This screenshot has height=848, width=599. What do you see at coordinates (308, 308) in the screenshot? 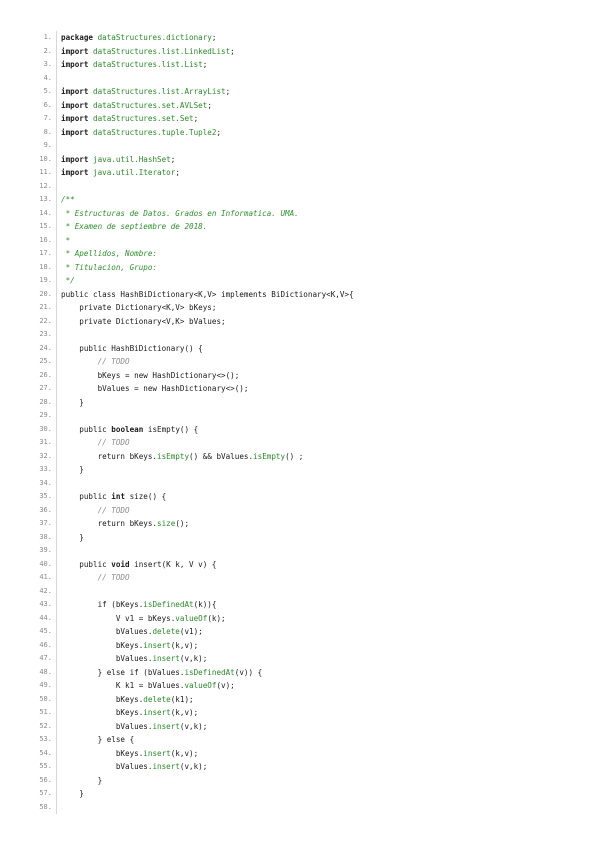
I see `code-line: 21. private Dictionary<K,V> bKeys;` at bounding box center [308, 308].